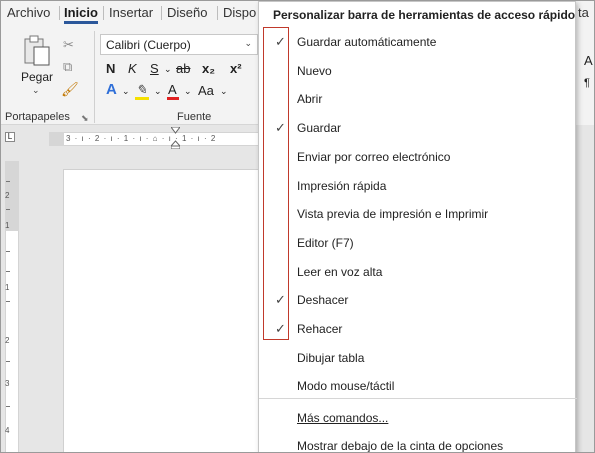 This screenshot has height=453, width=595. What do you see at coordinates (323, 300) in the screenshot?
I see `menu-item-label: Deshacer` at bounding box center [323, 300].